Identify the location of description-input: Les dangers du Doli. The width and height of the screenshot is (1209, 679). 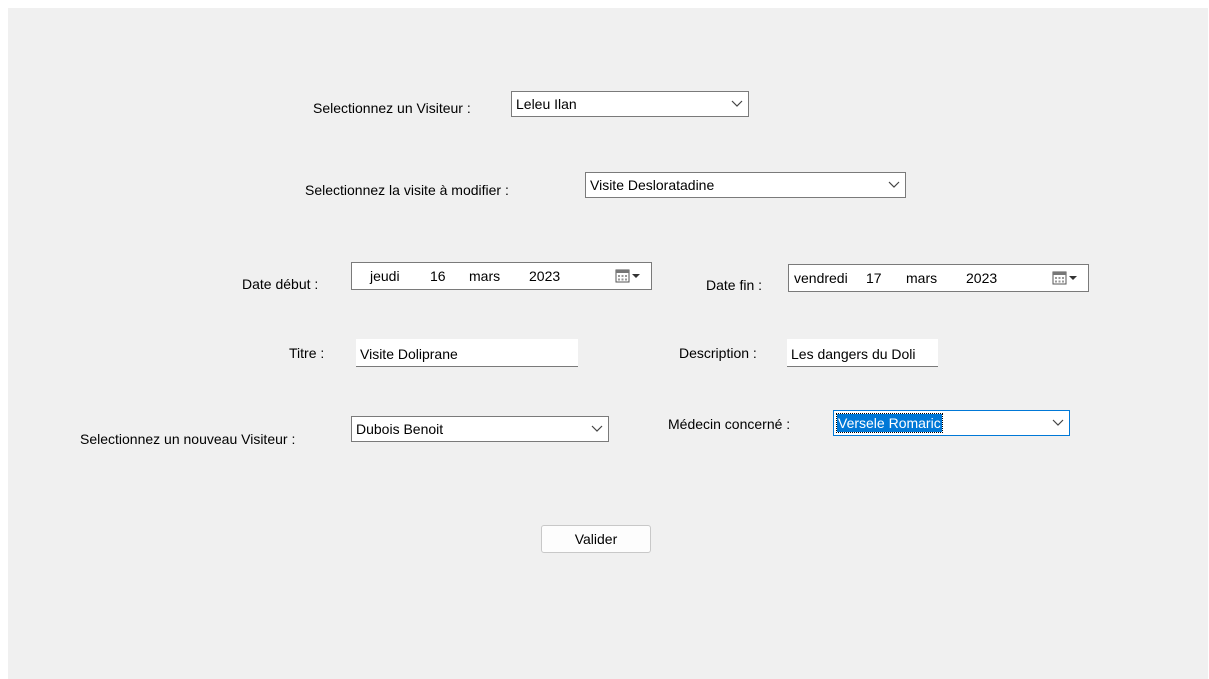
(862, 353).